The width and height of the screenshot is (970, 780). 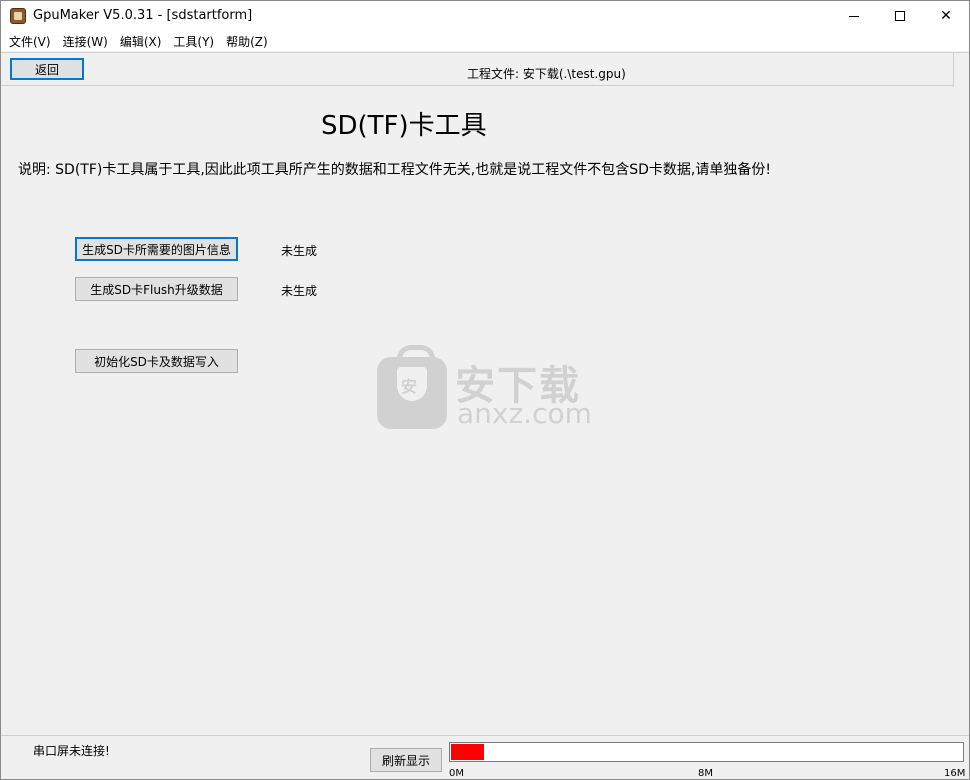 I want to click on menu-connect: 连接(W), so click(x=85, y=41).